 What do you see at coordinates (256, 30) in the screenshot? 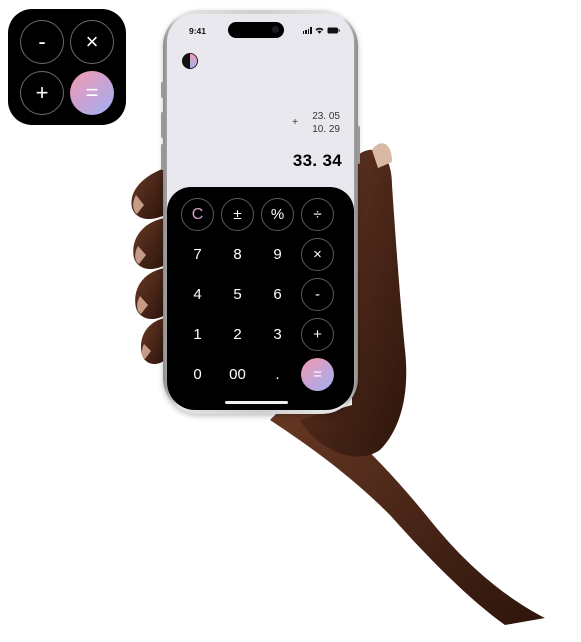
I see `dynamic-island` at bounding box center [256, 30].